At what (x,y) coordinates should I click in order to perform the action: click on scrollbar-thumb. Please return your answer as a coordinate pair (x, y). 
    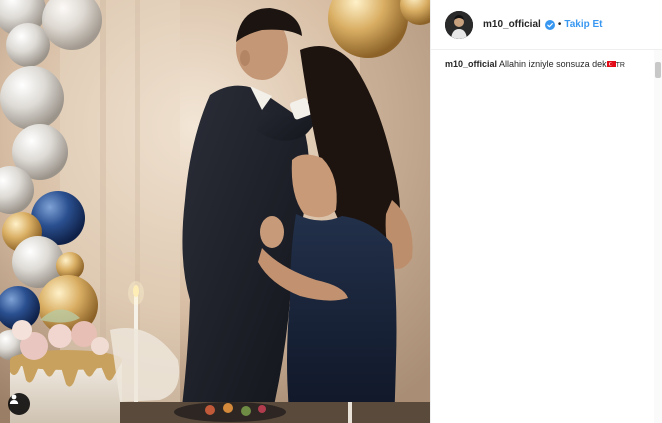
    Looking at the image, I should click on (658, 70).